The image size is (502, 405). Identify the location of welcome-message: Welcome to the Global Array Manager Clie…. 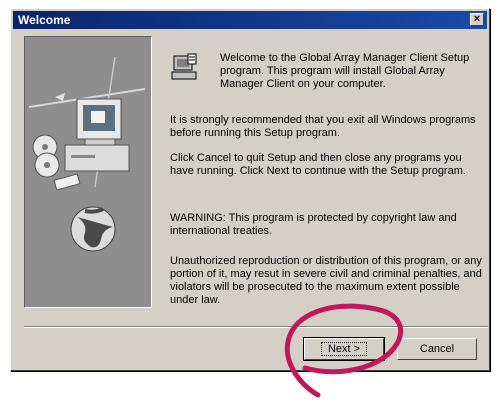
(345, 71).